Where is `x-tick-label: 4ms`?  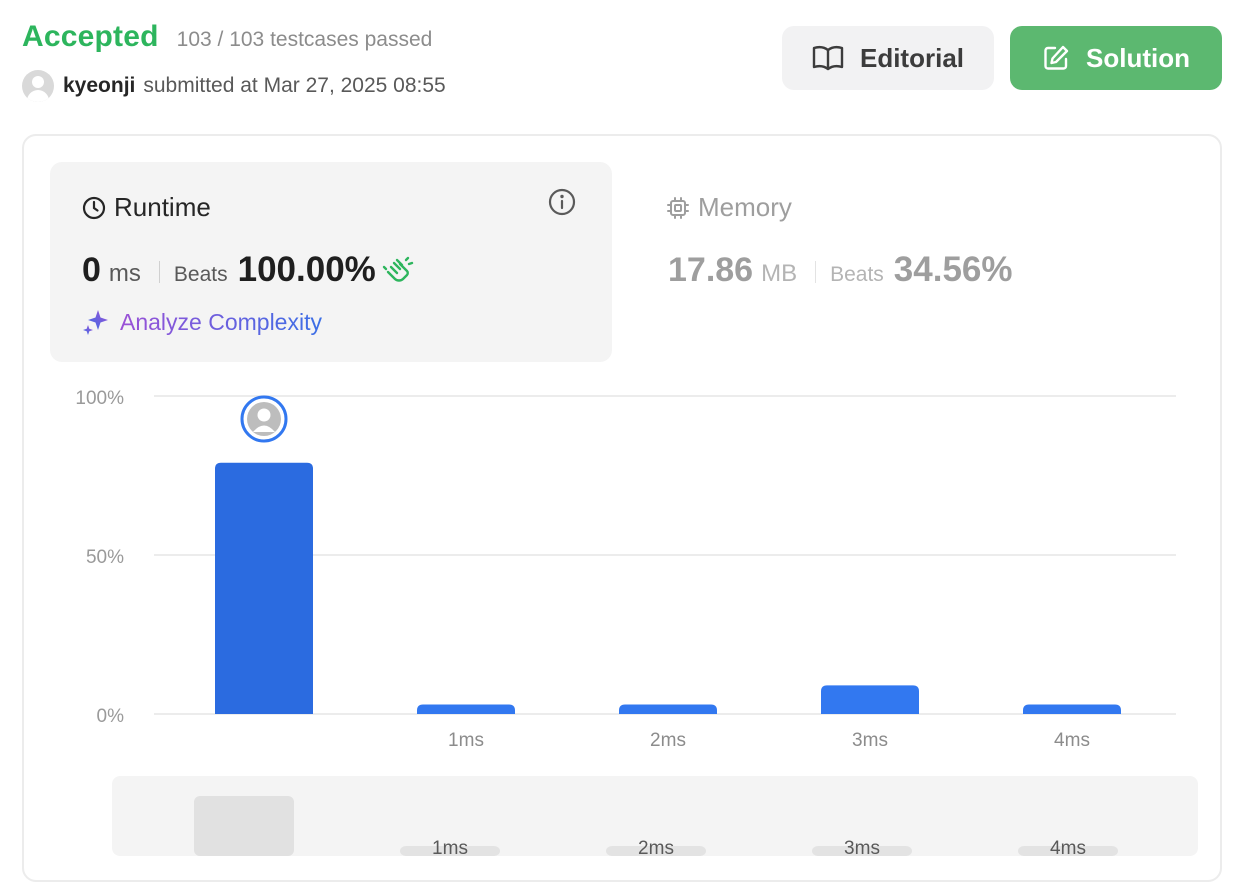 x-tick-label: 4ms is located at coordinates (1072, 740).